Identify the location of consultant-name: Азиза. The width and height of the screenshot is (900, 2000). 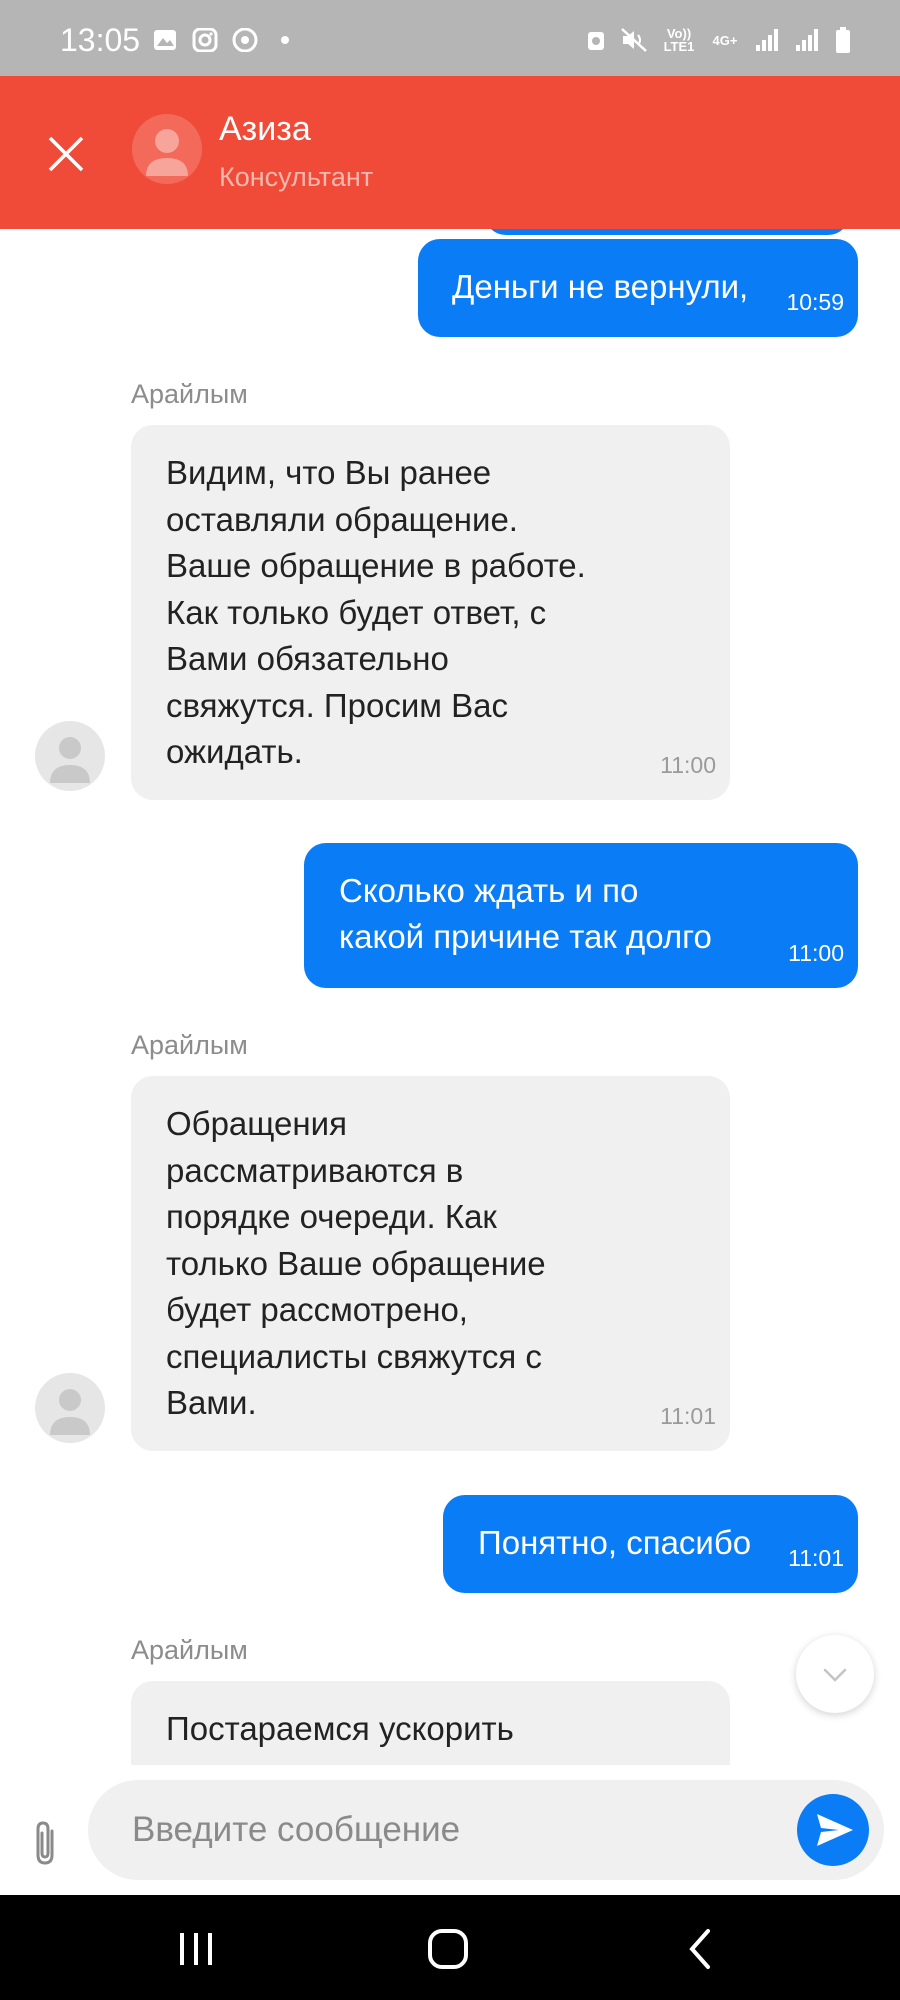
(265, 129).